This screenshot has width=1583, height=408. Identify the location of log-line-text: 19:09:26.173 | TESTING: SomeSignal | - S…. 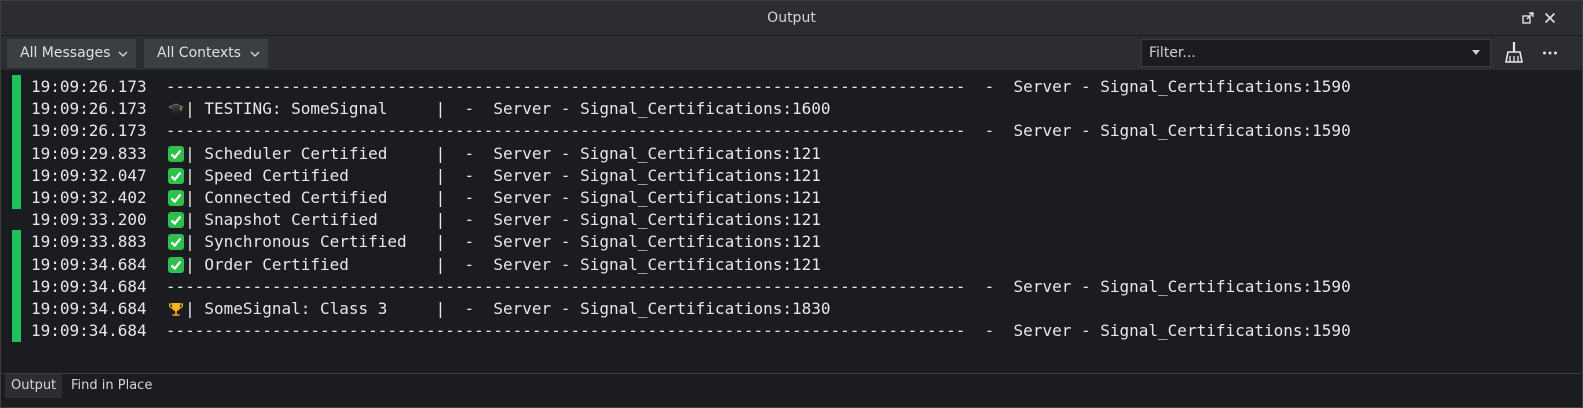
(431, 109).